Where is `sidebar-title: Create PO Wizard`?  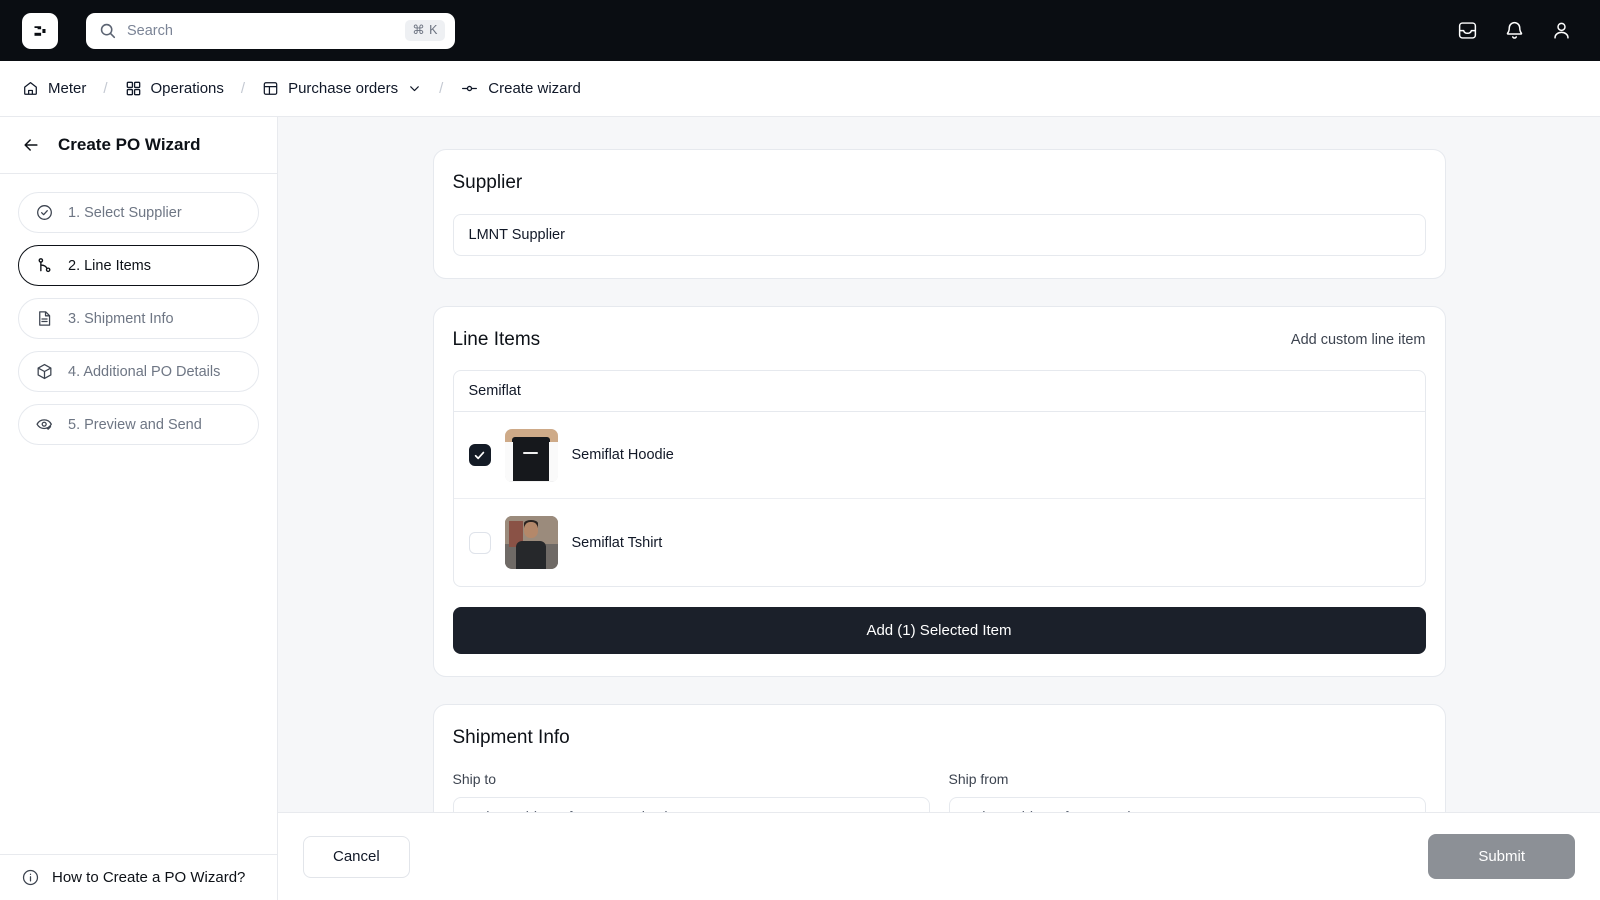 sidebar-title: Create PO Wizard is located at coordinates (129, 144).